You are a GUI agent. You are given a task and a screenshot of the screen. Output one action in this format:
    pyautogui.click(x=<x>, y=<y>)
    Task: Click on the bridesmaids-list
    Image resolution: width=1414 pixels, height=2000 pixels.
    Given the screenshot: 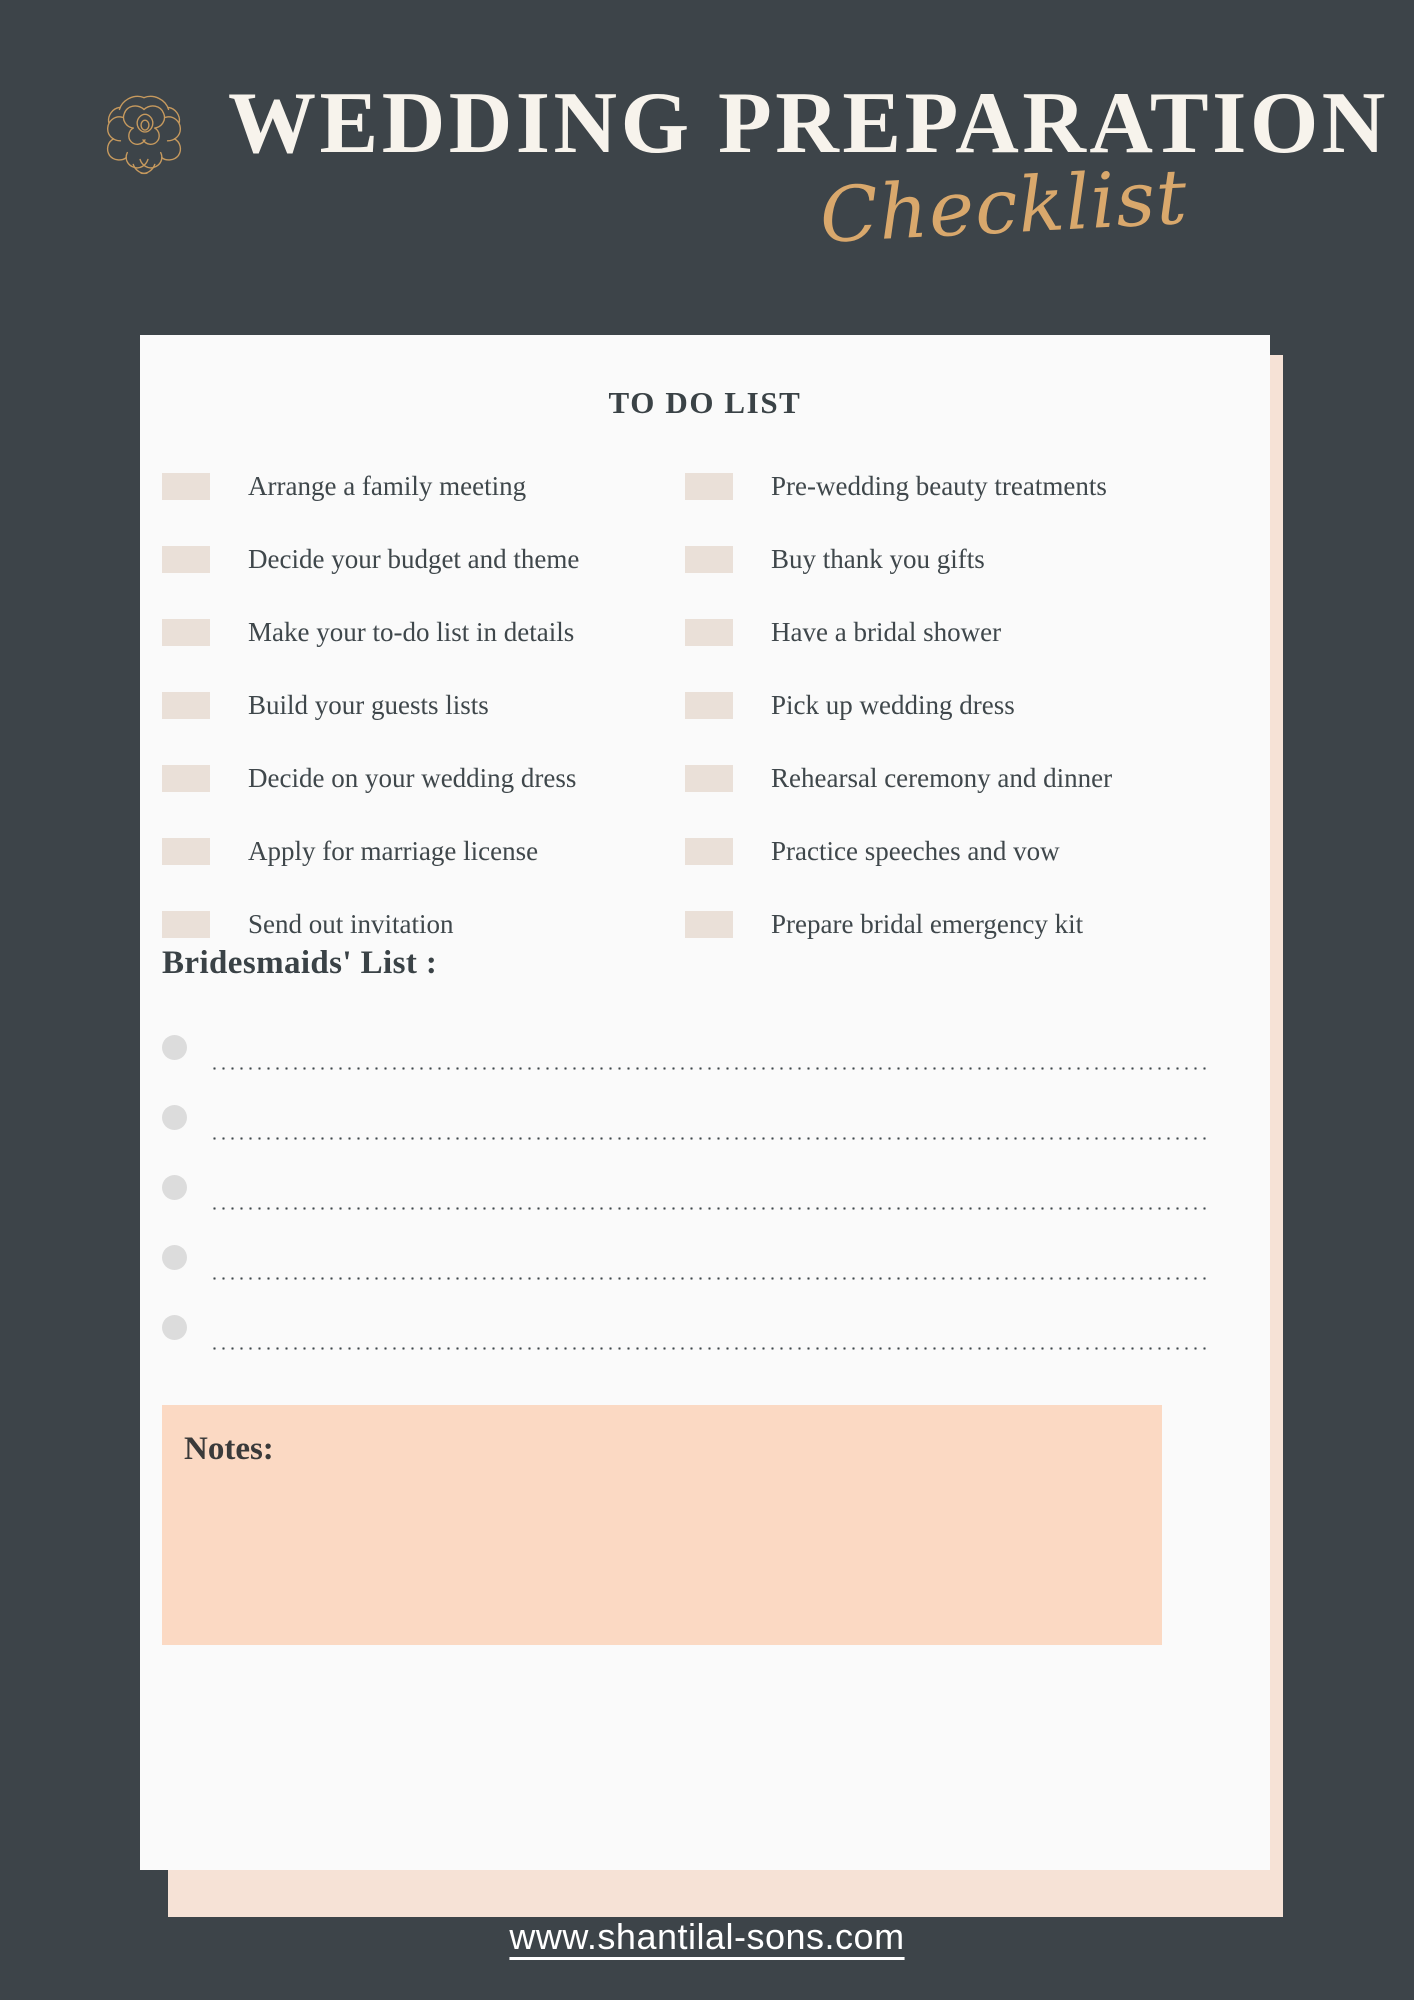 What is the action you would take?
    pyautogui.click(x=705, y=1200)
    